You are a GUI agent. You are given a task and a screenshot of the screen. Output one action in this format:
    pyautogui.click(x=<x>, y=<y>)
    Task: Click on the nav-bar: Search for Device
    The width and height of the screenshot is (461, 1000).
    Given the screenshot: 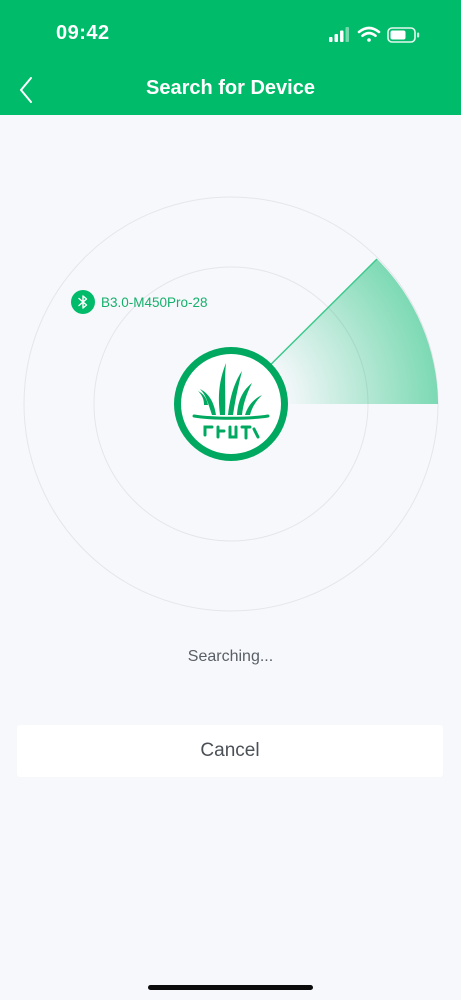 What is the action you would take?
    pyautogui.click(x=230, y=91)
    